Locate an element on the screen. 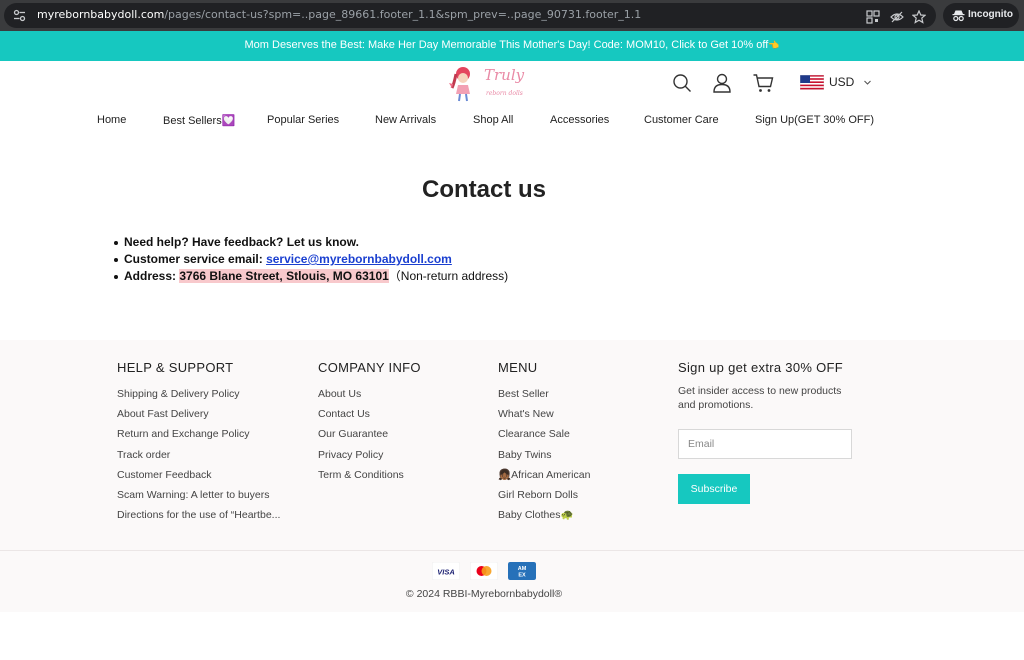  subscribe-button: Subscribe is located at coordinates (714, 489).